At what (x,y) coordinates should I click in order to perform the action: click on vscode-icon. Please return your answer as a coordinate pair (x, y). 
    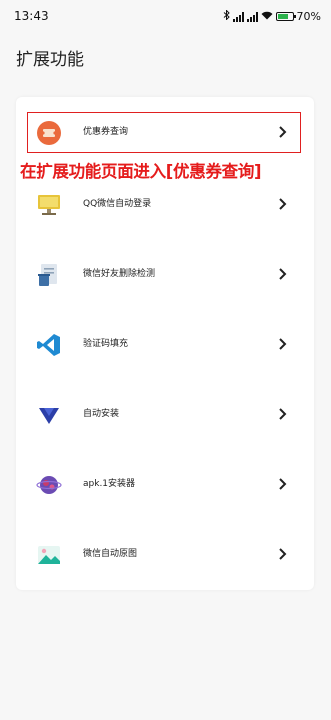
    Looking at the image, I should click on (49, 345).